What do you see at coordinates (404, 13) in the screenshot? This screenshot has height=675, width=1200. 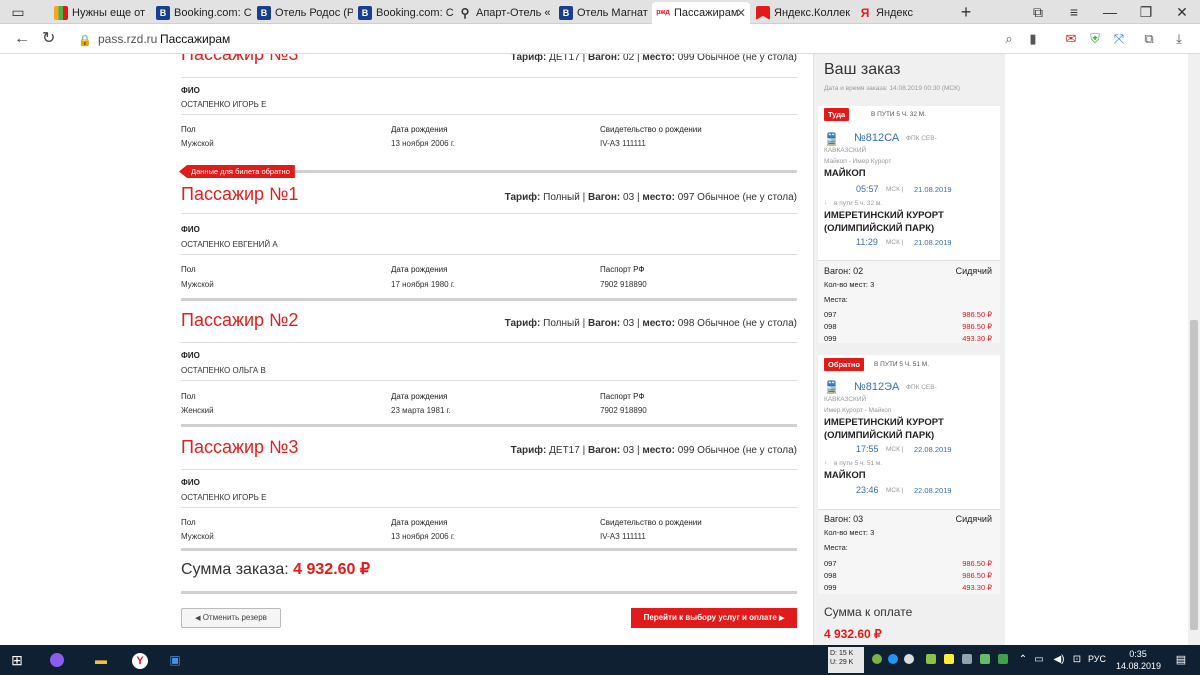 I see `tab-3: B Booking.com: С` at bounding box center [404, 13].